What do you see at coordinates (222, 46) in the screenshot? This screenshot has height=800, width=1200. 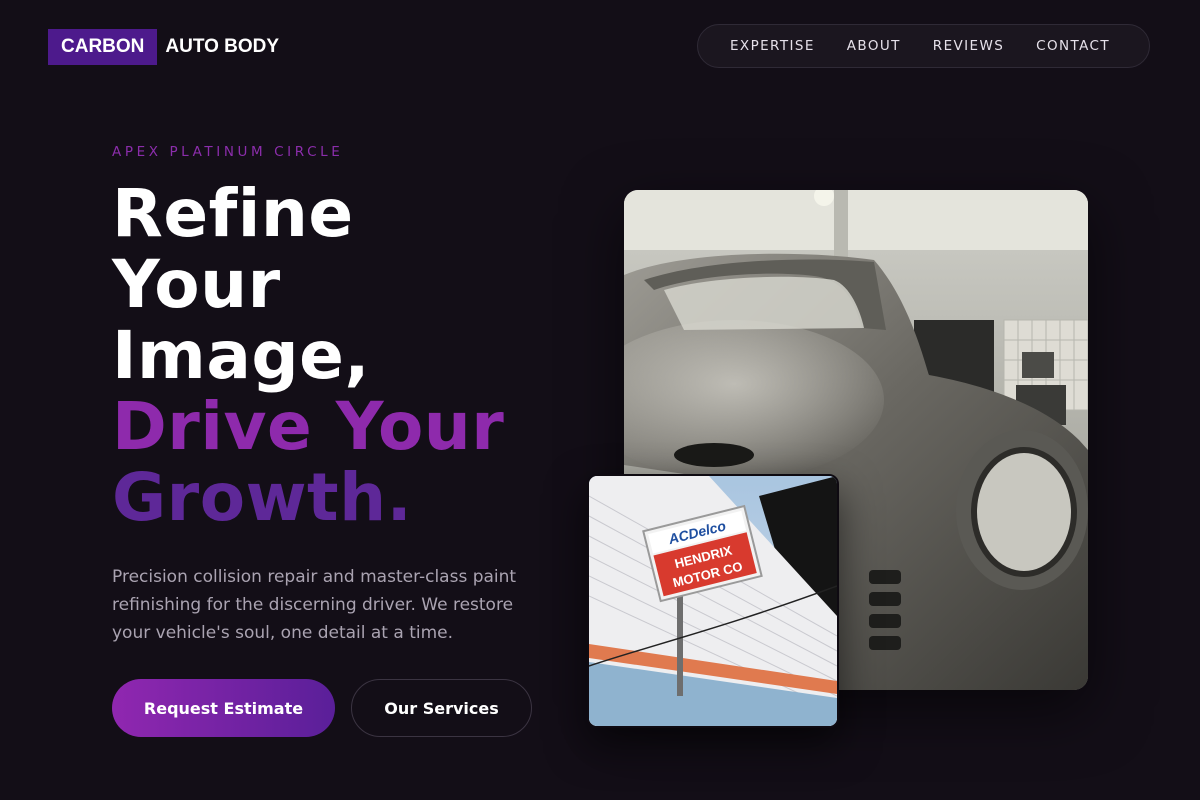 I see `logo-text: AUTO BODY` at bounding box center [222, 46].